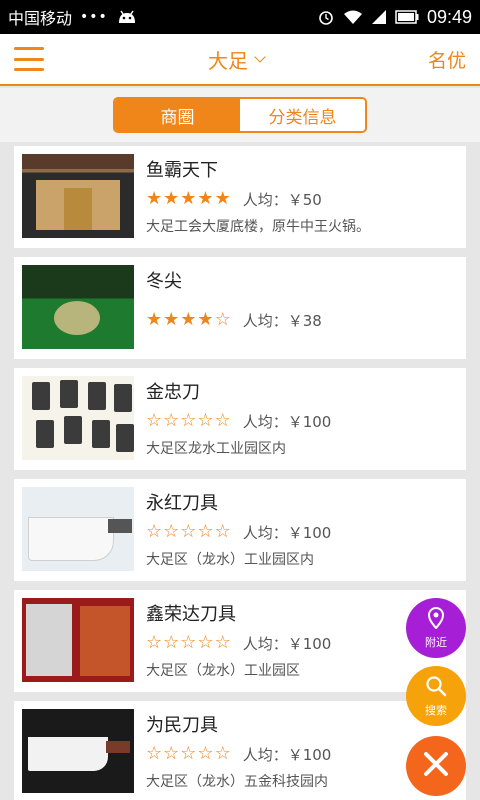  I want to click on segmented-control: 商圈 分类信息, so click(240, 115).